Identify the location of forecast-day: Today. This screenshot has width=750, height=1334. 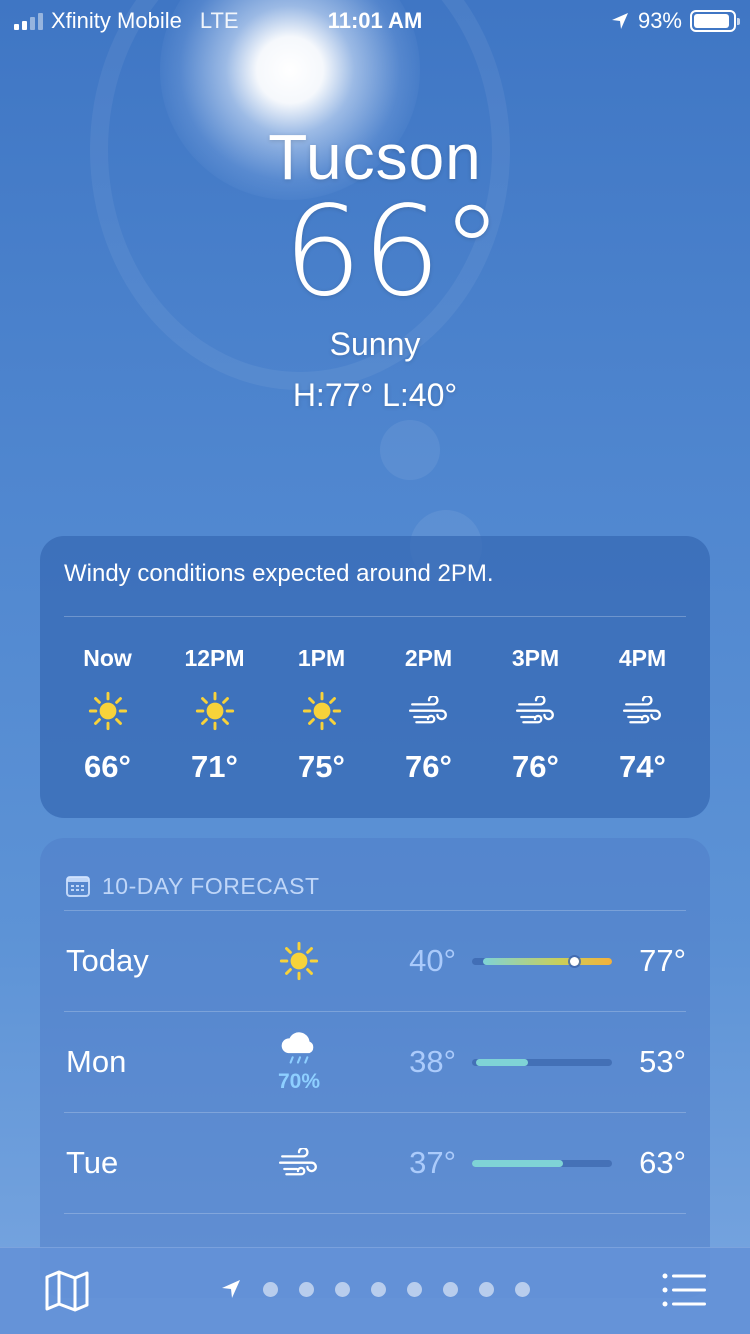
(107, 960).